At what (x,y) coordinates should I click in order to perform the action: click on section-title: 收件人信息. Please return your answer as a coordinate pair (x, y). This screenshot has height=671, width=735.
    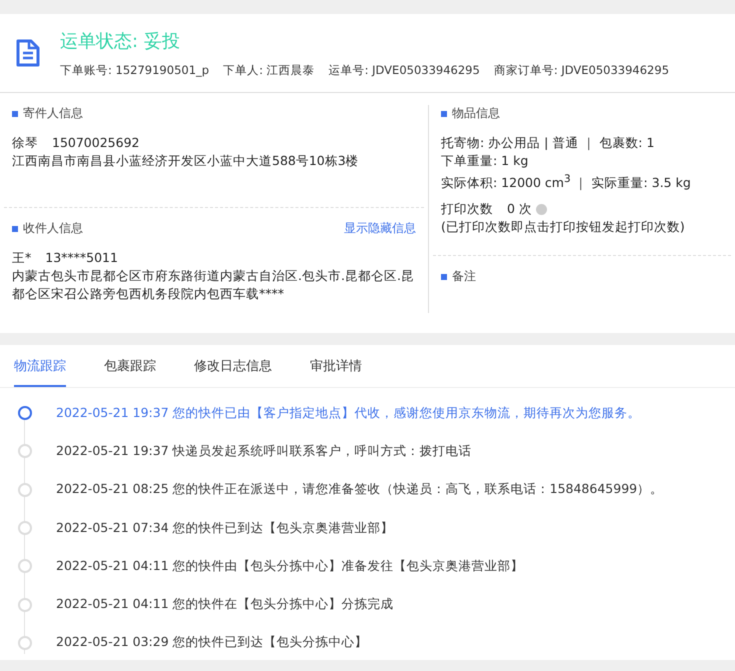
    Looking at the image, I should click on (47, 228).